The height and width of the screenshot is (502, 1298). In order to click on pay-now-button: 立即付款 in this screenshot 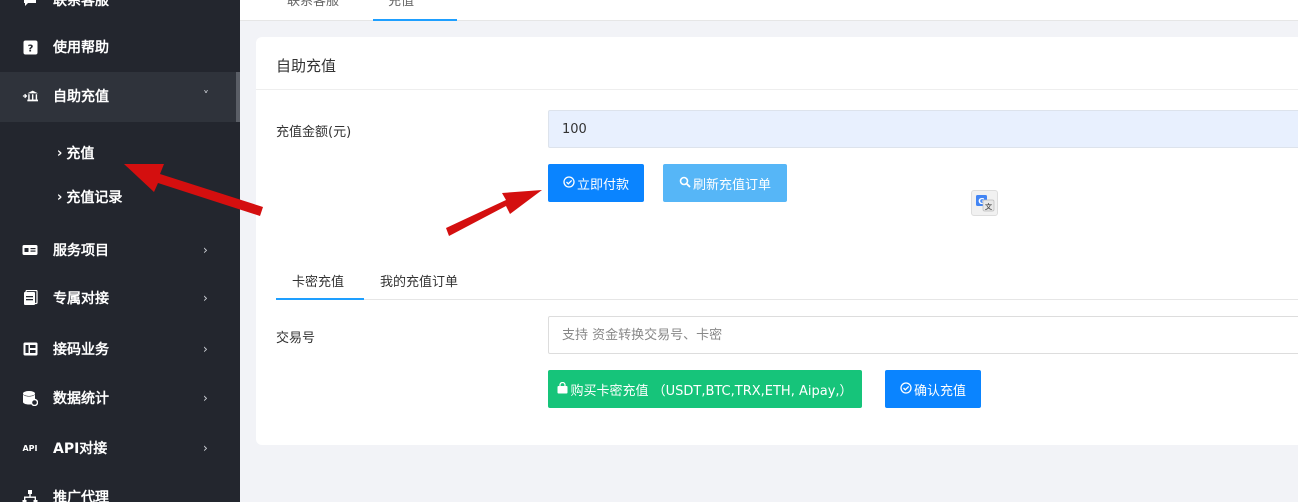, I will do `click(596, 183)`.